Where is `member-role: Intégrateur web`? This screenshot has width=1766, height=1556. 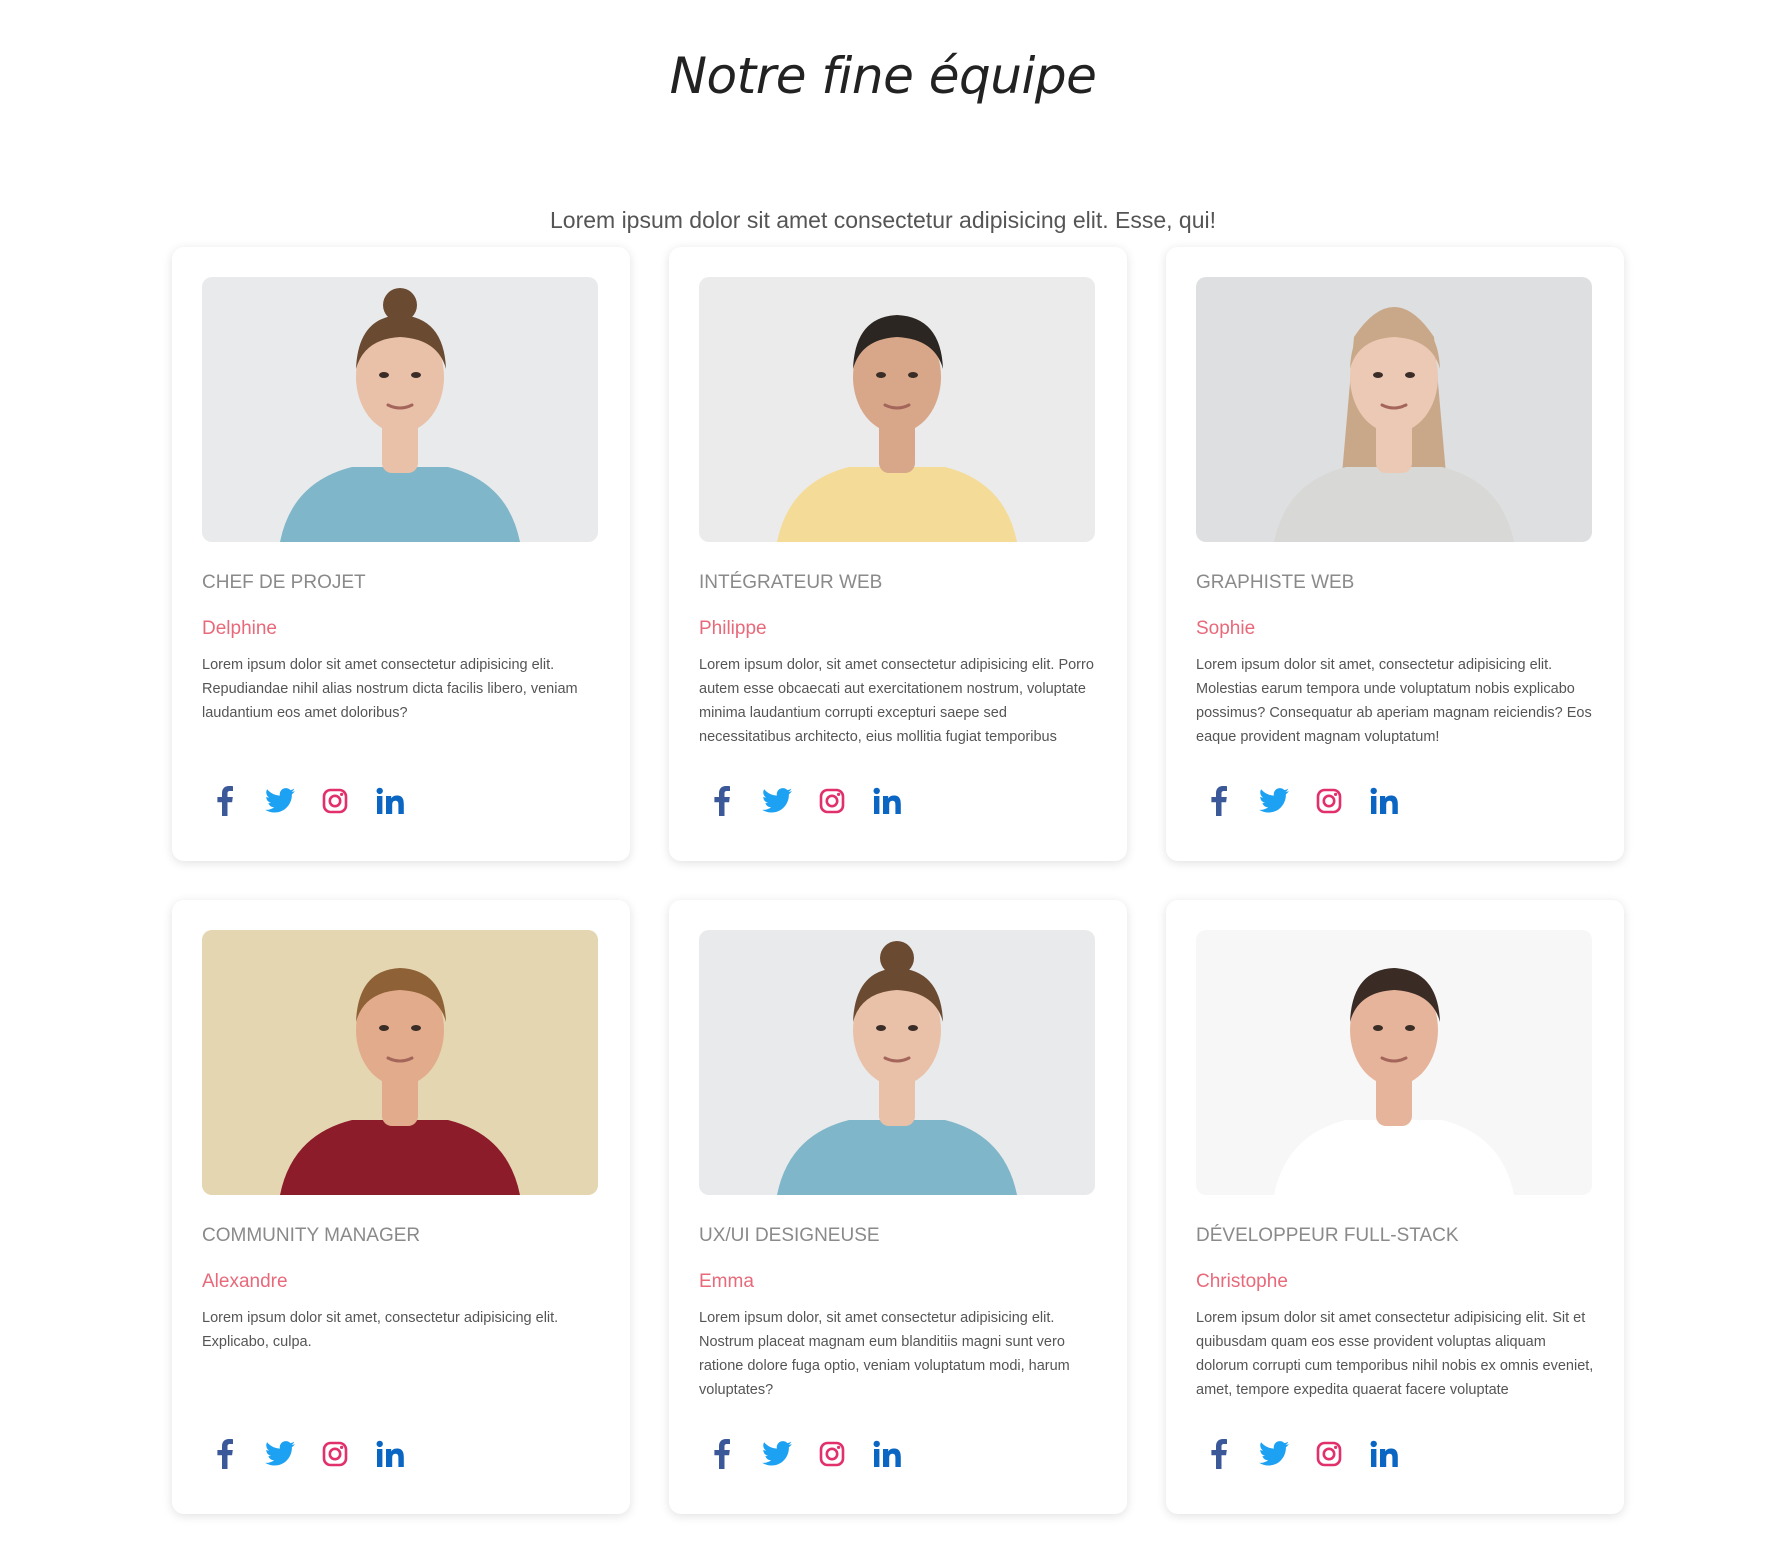 member-role: Intégrateur web is located at coordinates (791, 582).